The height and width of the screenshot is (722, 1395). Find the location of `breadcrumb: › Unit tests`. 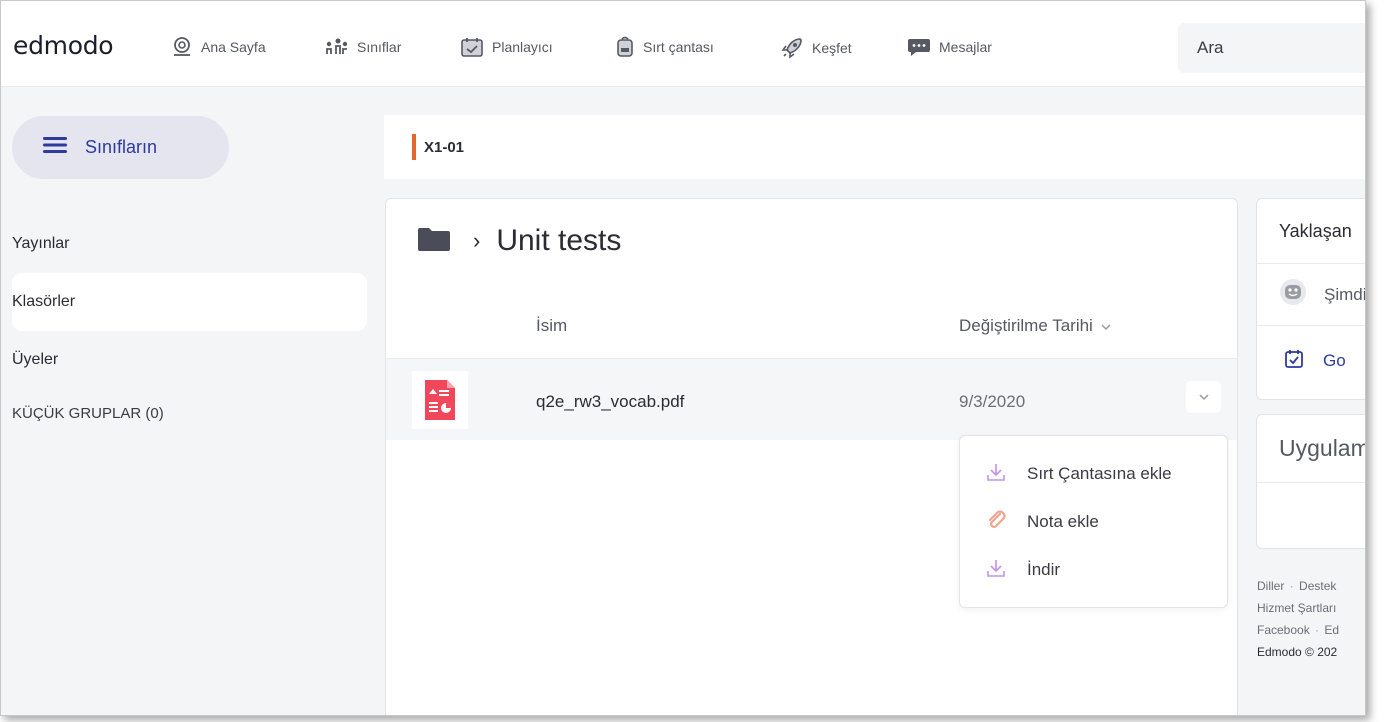

breadcrumb: › Unit tests is located at coordinates (519, 241).